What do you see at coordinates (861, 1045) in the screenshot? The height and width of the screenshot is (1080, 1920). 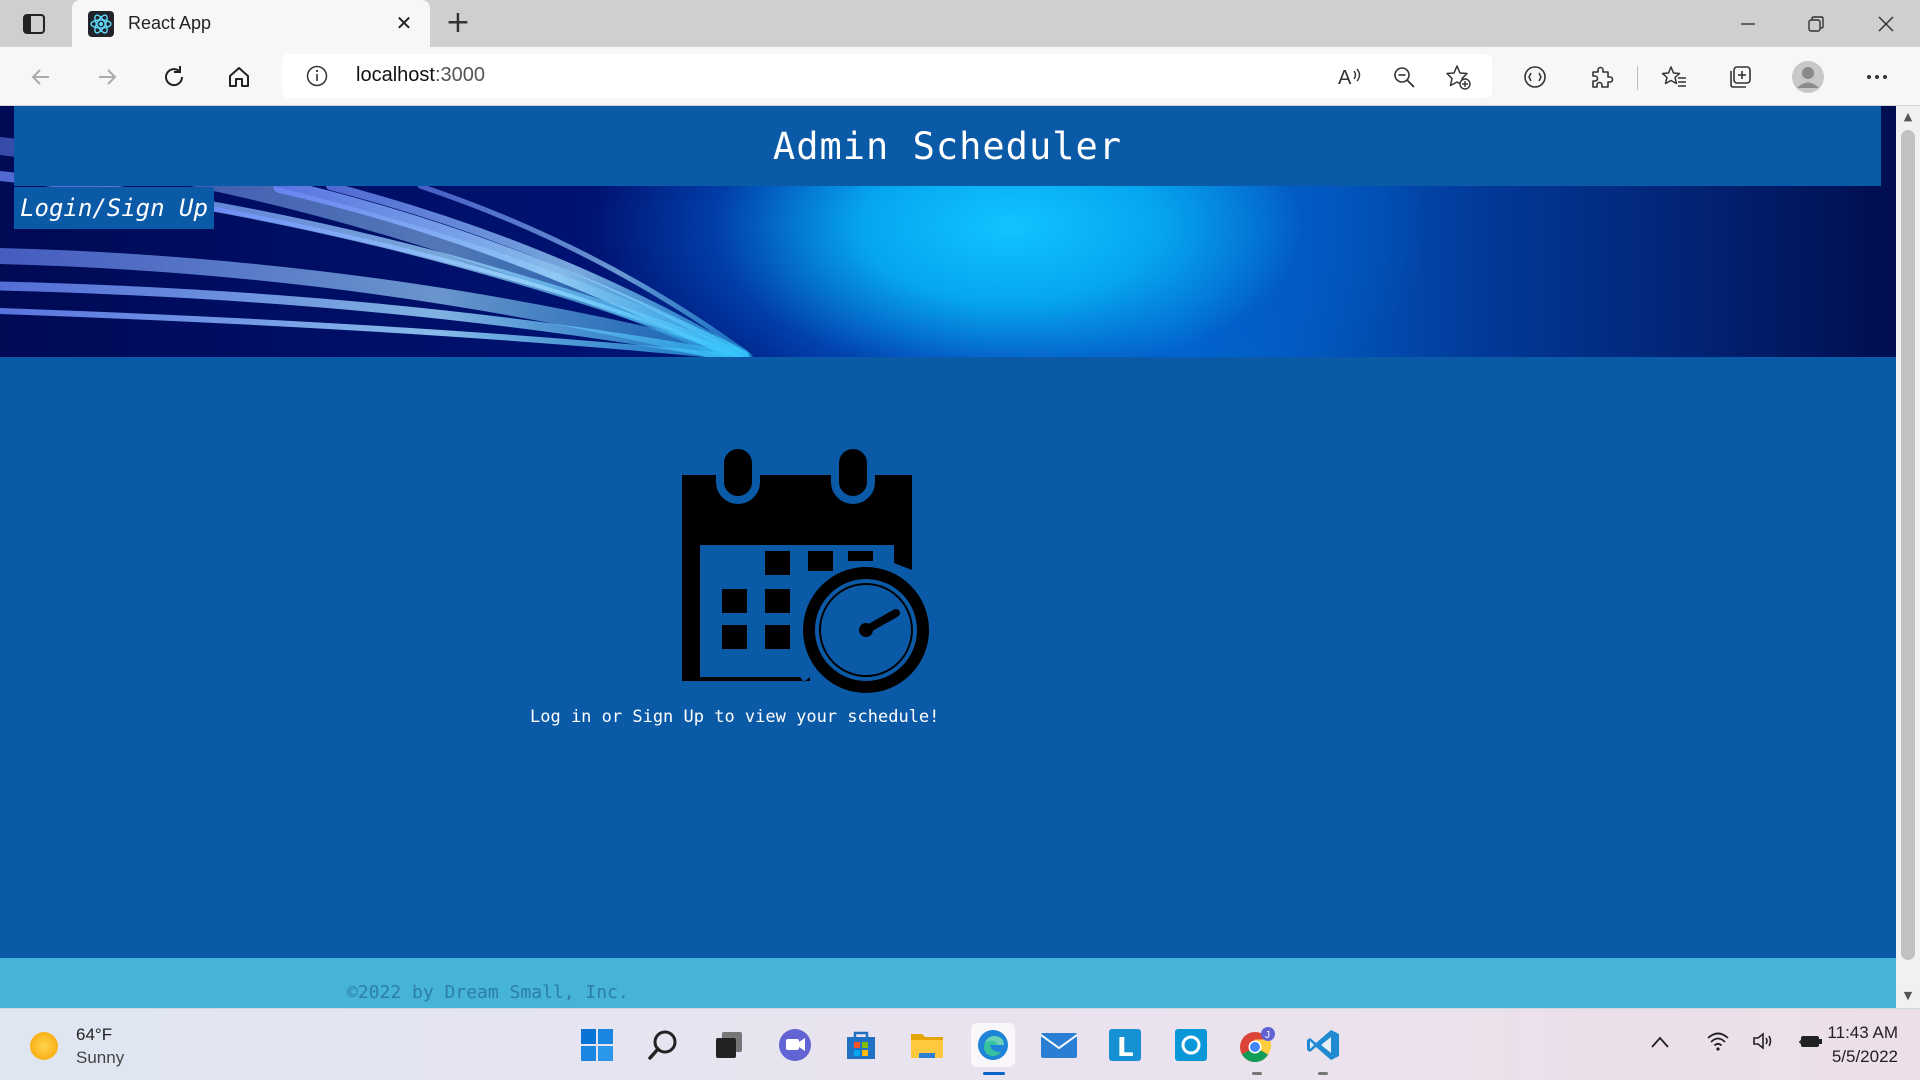 I see `microsoft-store-icon` at bounding box center [861, 1045].